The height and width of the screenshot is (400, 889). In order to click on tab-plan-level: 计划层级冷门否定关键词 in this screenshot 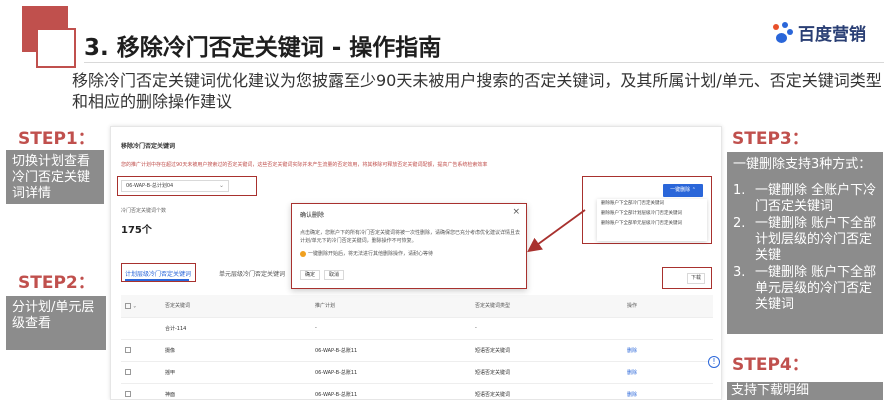, I will do `click(158, 273)`.